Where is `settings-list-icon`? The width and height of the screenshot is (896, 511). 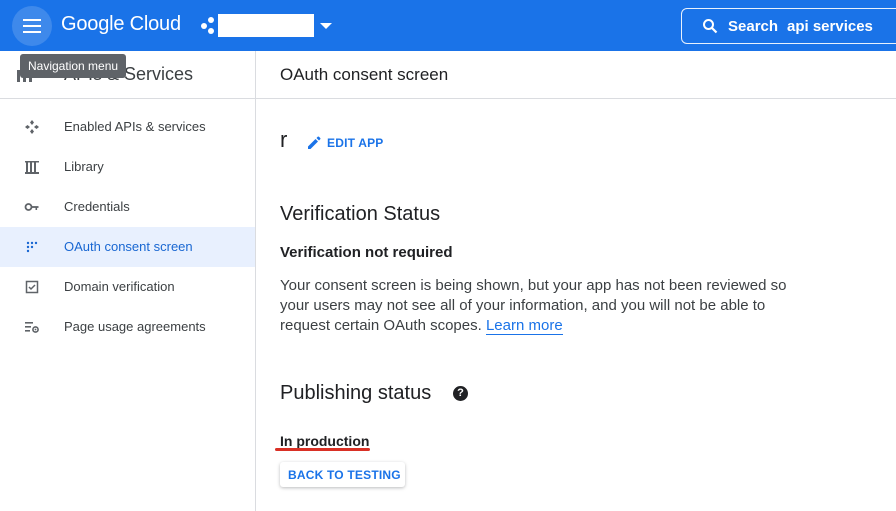
settings-list-icon is located at coordinates (32, 327).